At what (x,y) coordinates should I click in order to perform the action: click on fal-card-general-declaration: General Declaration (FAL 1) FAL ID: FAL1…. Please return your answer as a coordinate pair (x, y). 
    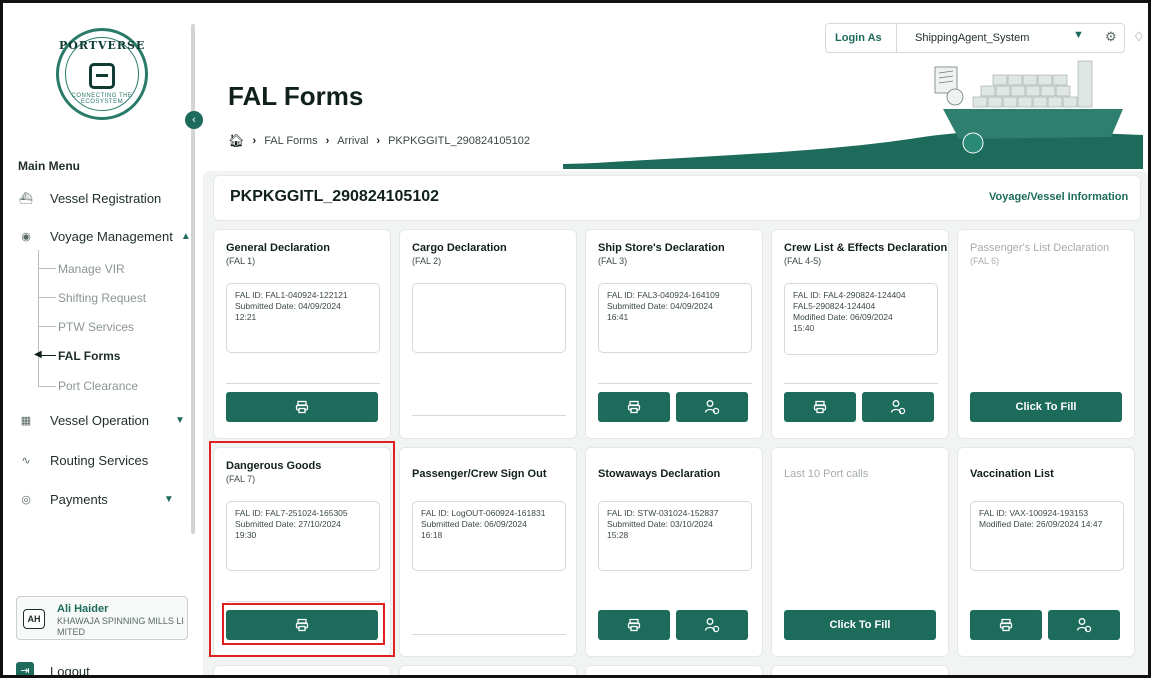
    Looking at the image, I should click on (302, 334).